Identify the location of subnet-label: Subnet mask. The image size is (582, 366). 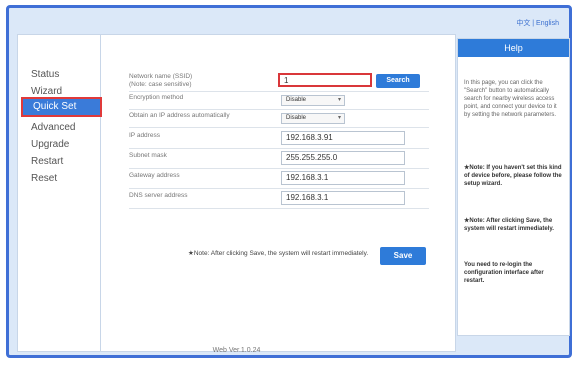
(148, 155).